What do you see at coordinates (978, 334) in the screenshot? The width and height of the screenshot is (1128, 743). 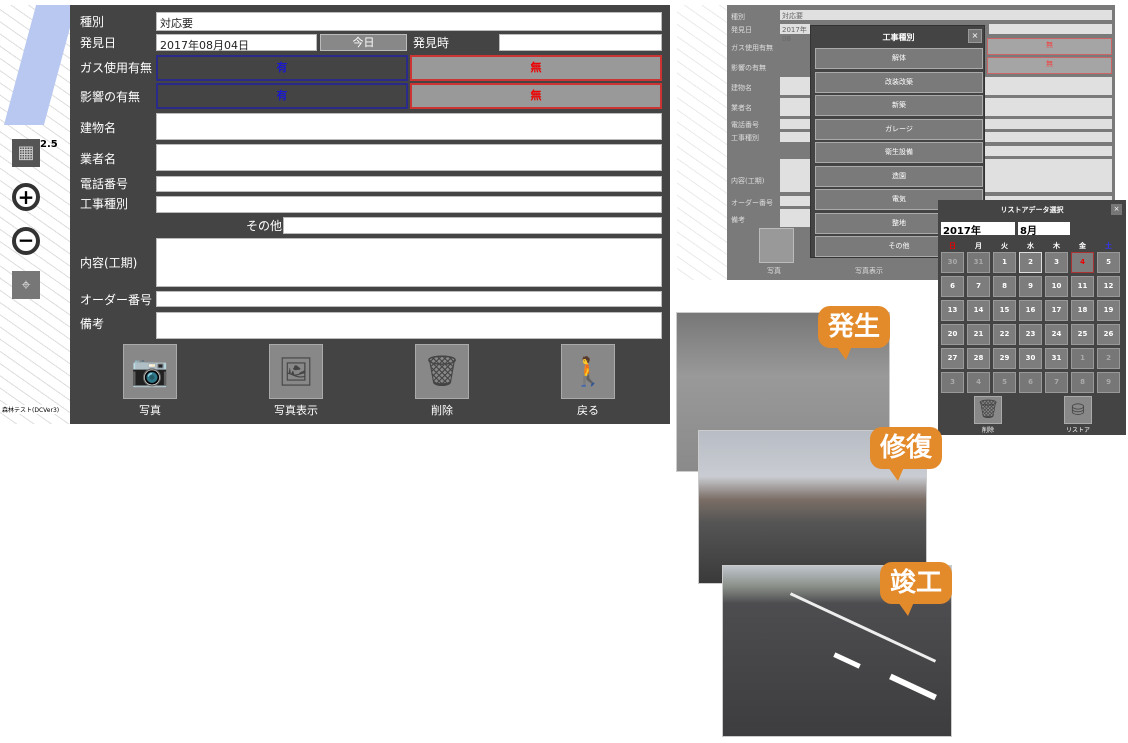 I see `calendar-day: 21` at bounding box center [978, 334].